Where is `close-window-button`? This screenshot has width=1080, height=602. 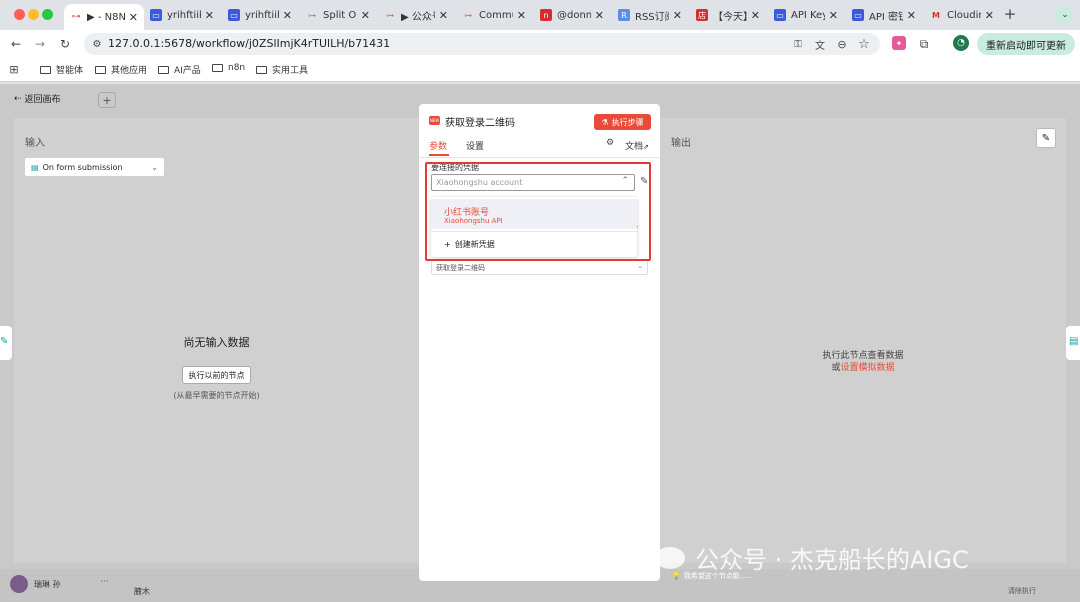
close-window-button is located at coordinates (19, 14).